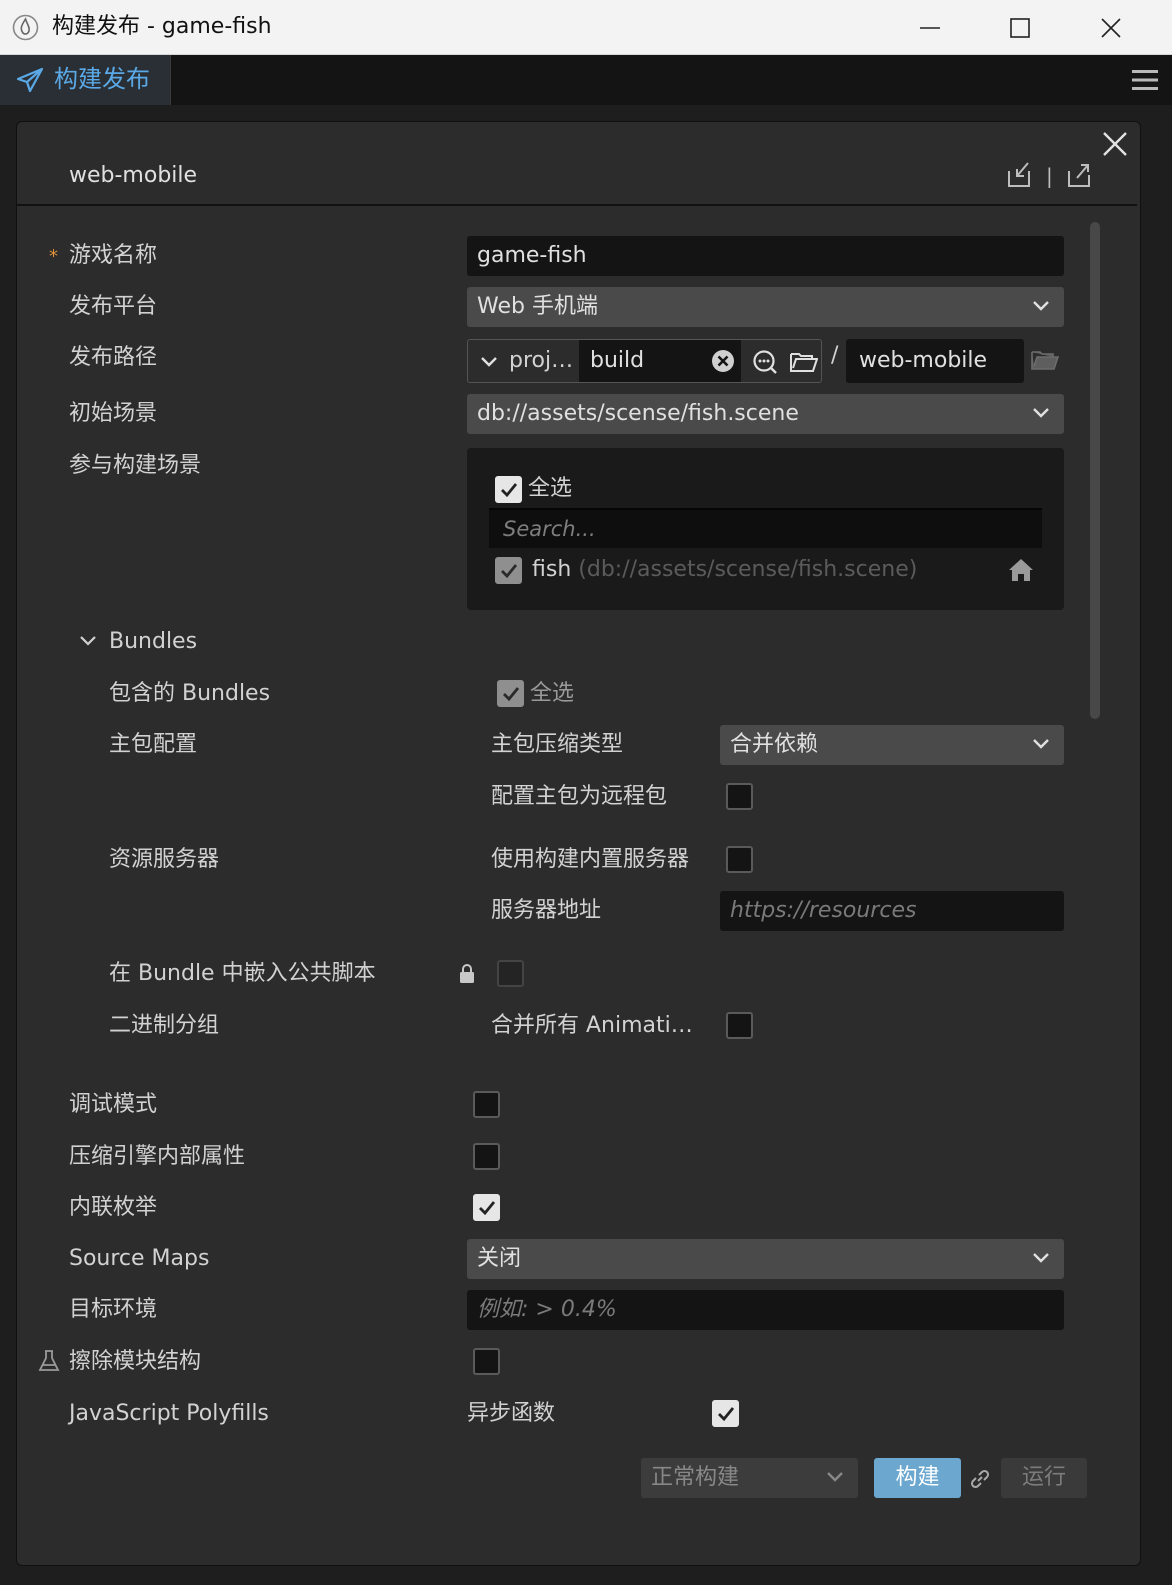 The image size is (1172, 1585). Describe the element at coordinates (935, 361) in the screenshot. I see `path-subfolder-input: web-mobile` at that location.